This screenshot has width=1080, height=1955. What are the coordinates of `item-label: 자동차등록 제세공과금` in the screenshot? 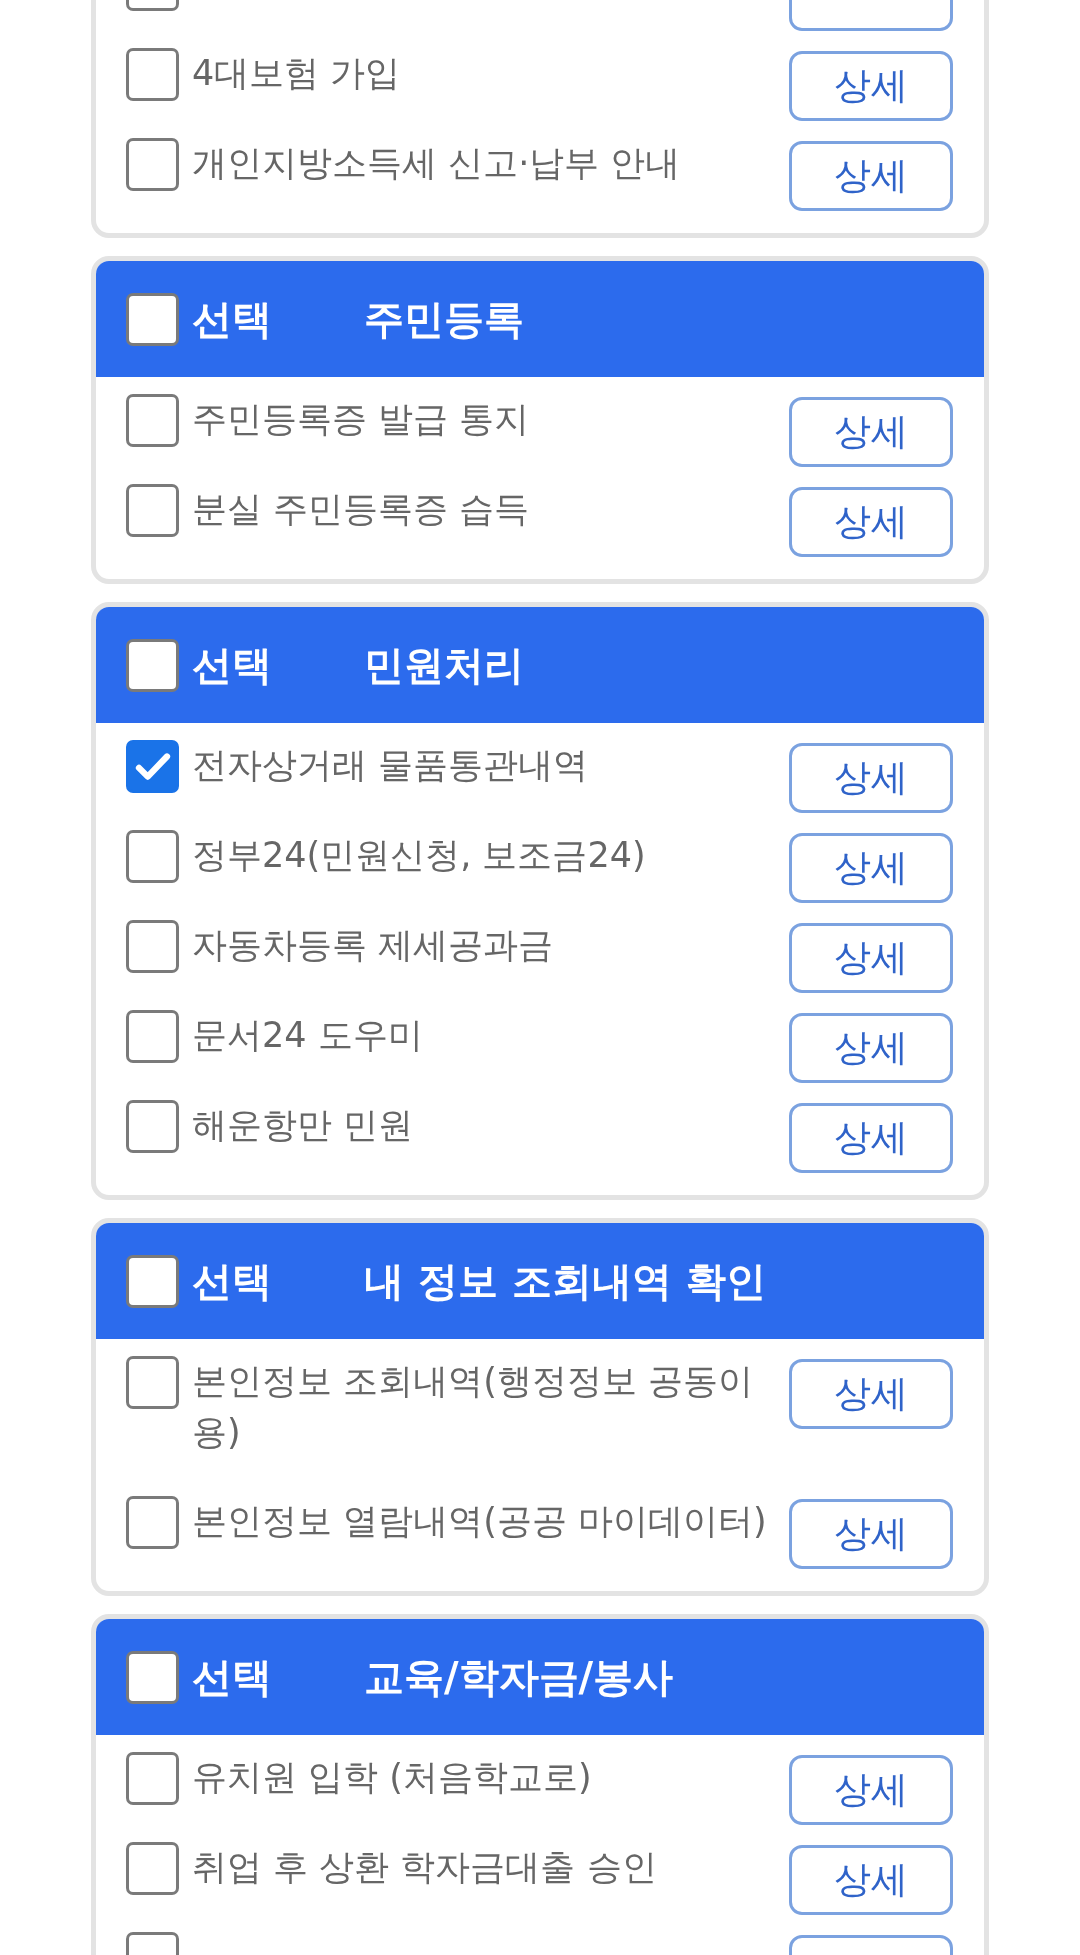 It's located at (373, 945).